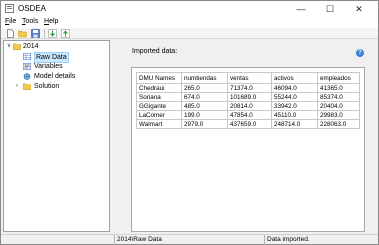  Describe the element at coordinates (189, 9) in the screenshot. I see `title-bar: OSDEA — ☐ ✕` at that location.